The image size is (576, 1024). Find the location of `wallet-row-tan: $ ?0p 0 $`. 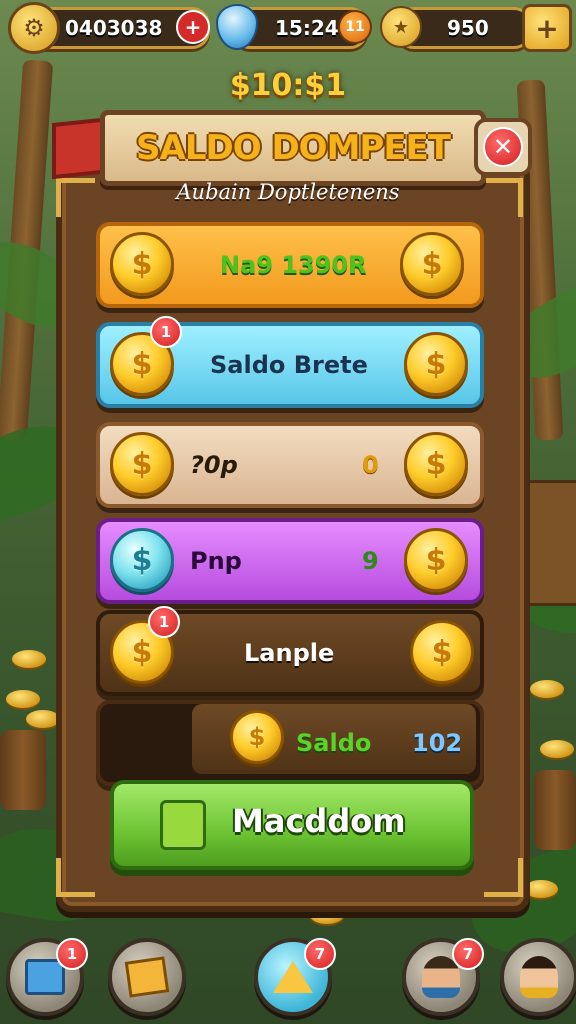

wallet-row-tan: $ ?0p 0 $ is located at coordinates (290, 465).